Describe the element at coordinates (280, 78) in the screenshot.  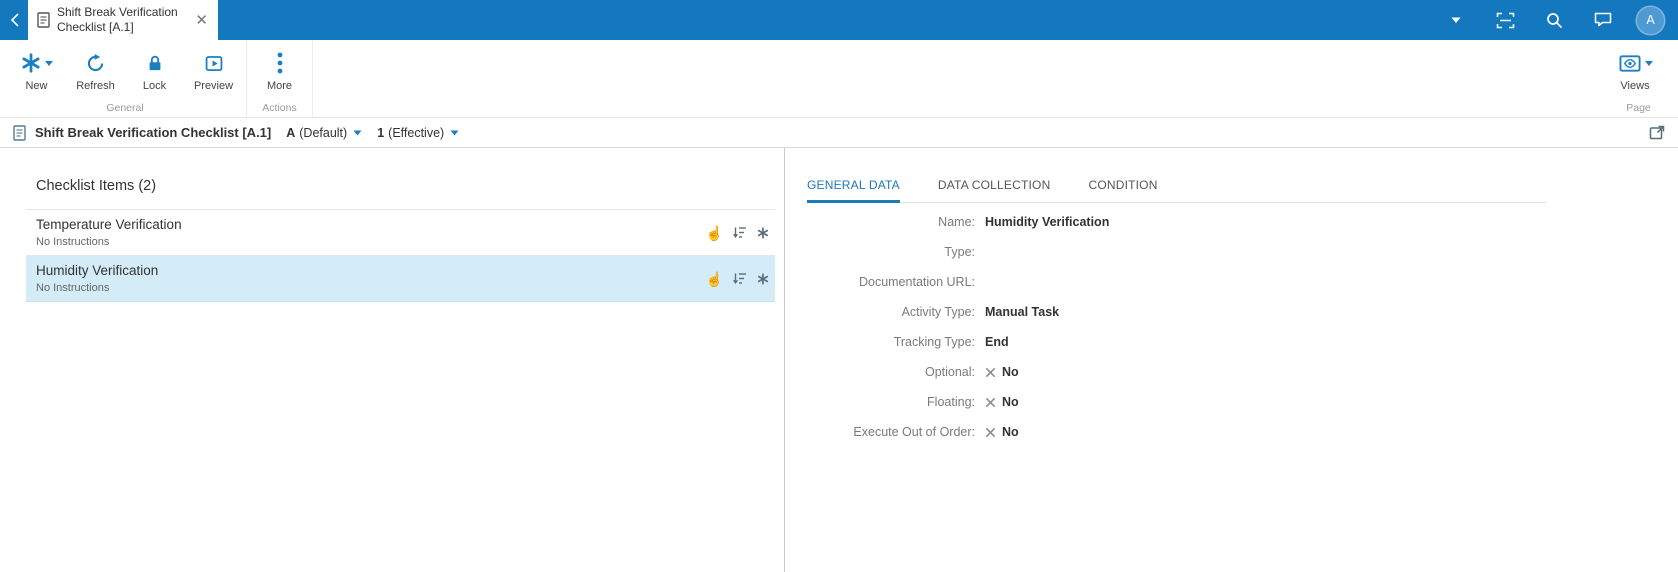
I see `ribbon-group-actions: More Actions` at that location.